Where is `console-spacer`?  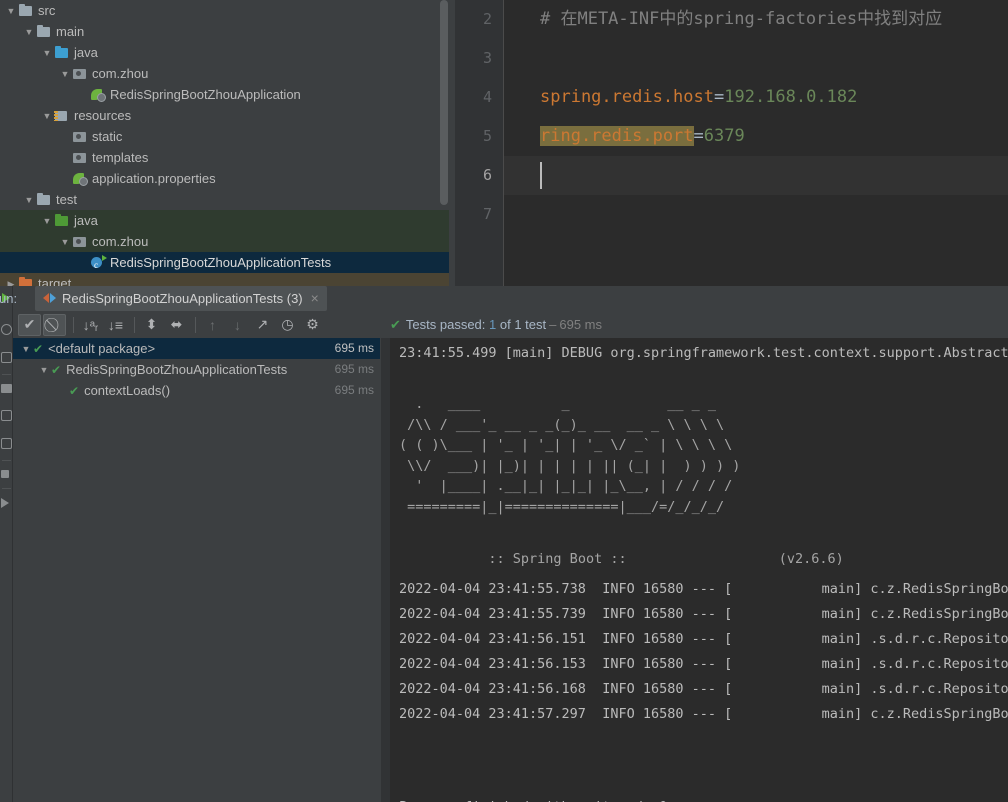
console-spacer is located at coordinates (703, 780).